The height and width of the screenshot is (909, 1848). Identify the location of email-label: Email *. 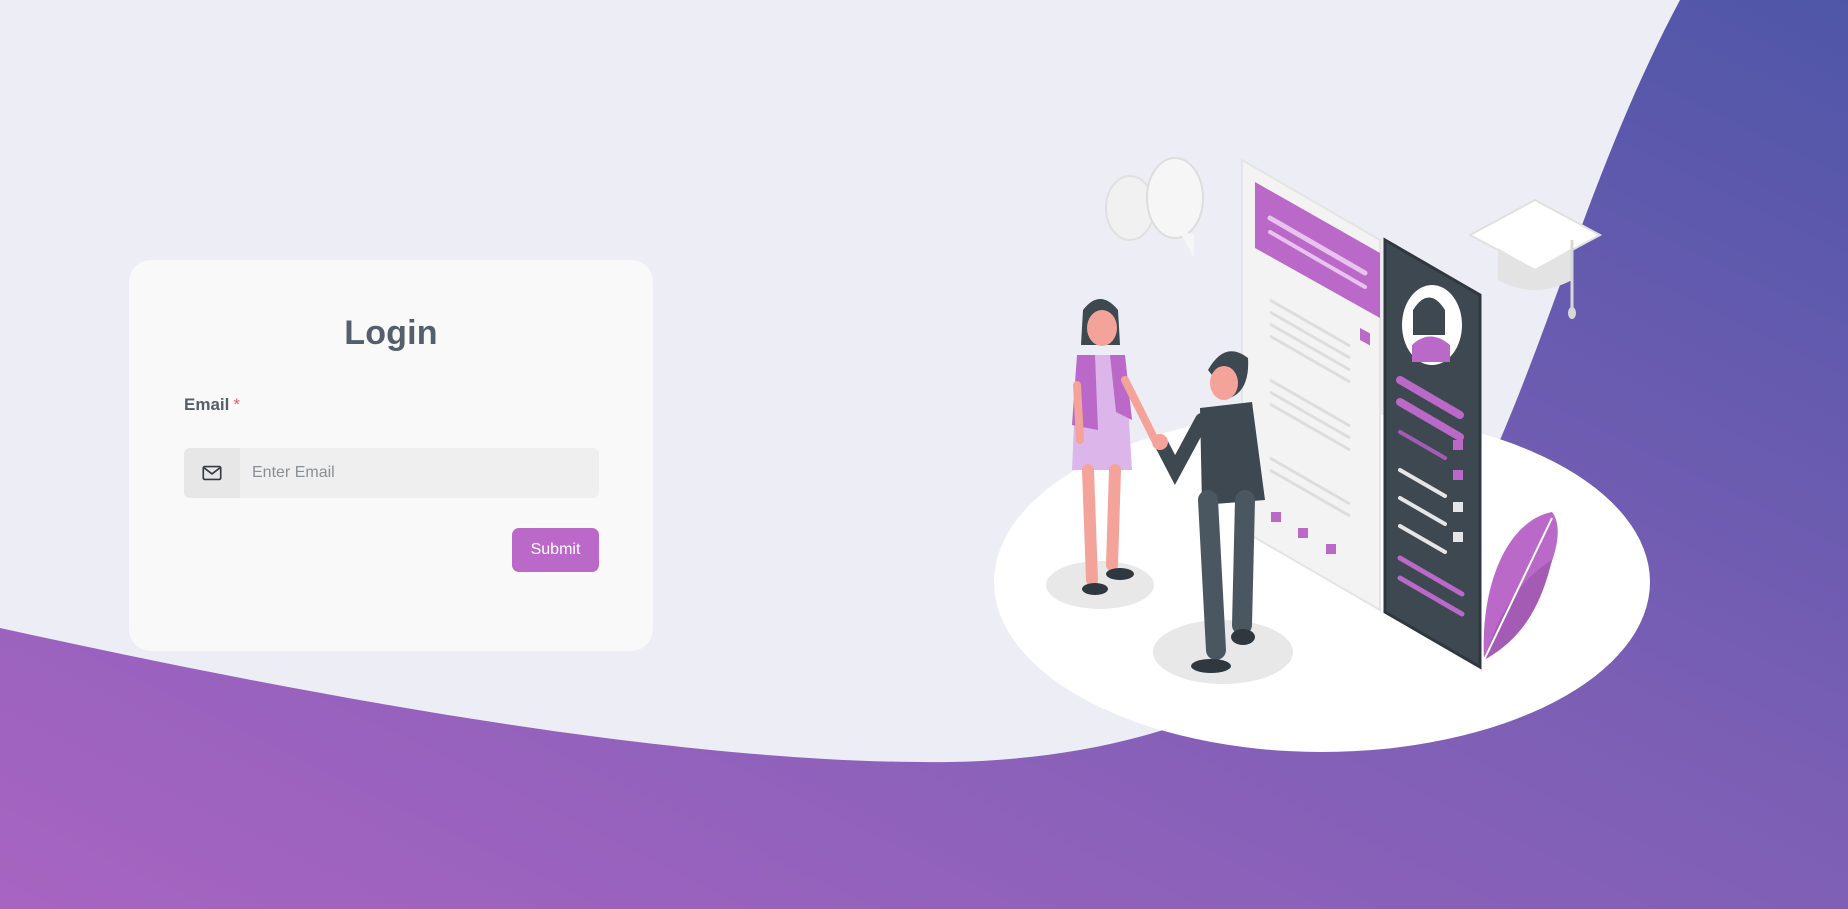
(212, 405).